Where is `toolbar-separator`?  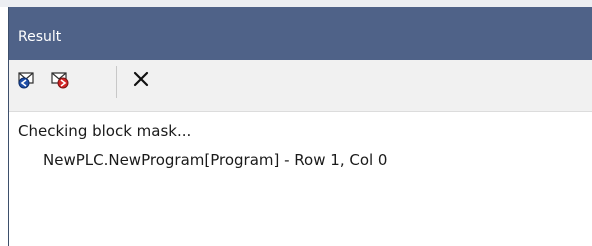 toolbar-separator is located at coordinates (116, 82).